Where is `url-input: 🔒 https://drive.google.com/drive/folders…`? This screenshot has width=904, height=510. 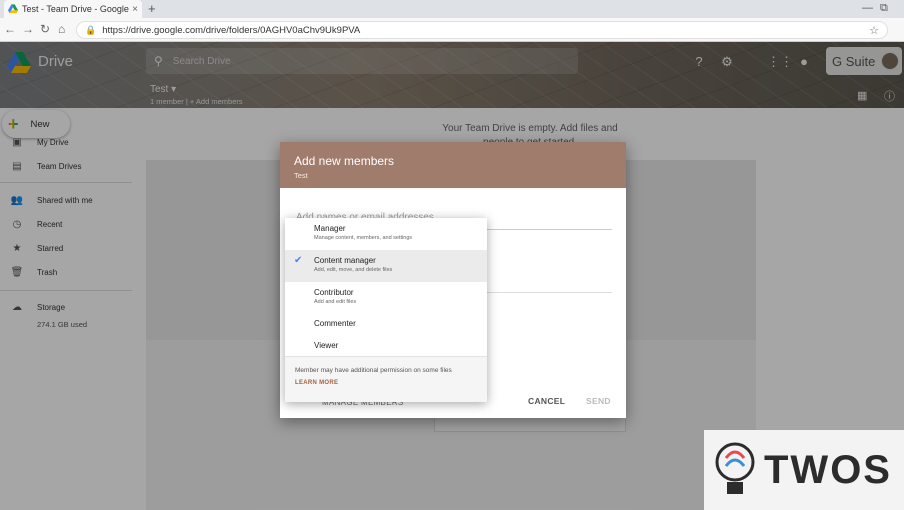
url-input: 🔒 https://drive.google.com/drive/folders… is located at coordinates (482, 30).